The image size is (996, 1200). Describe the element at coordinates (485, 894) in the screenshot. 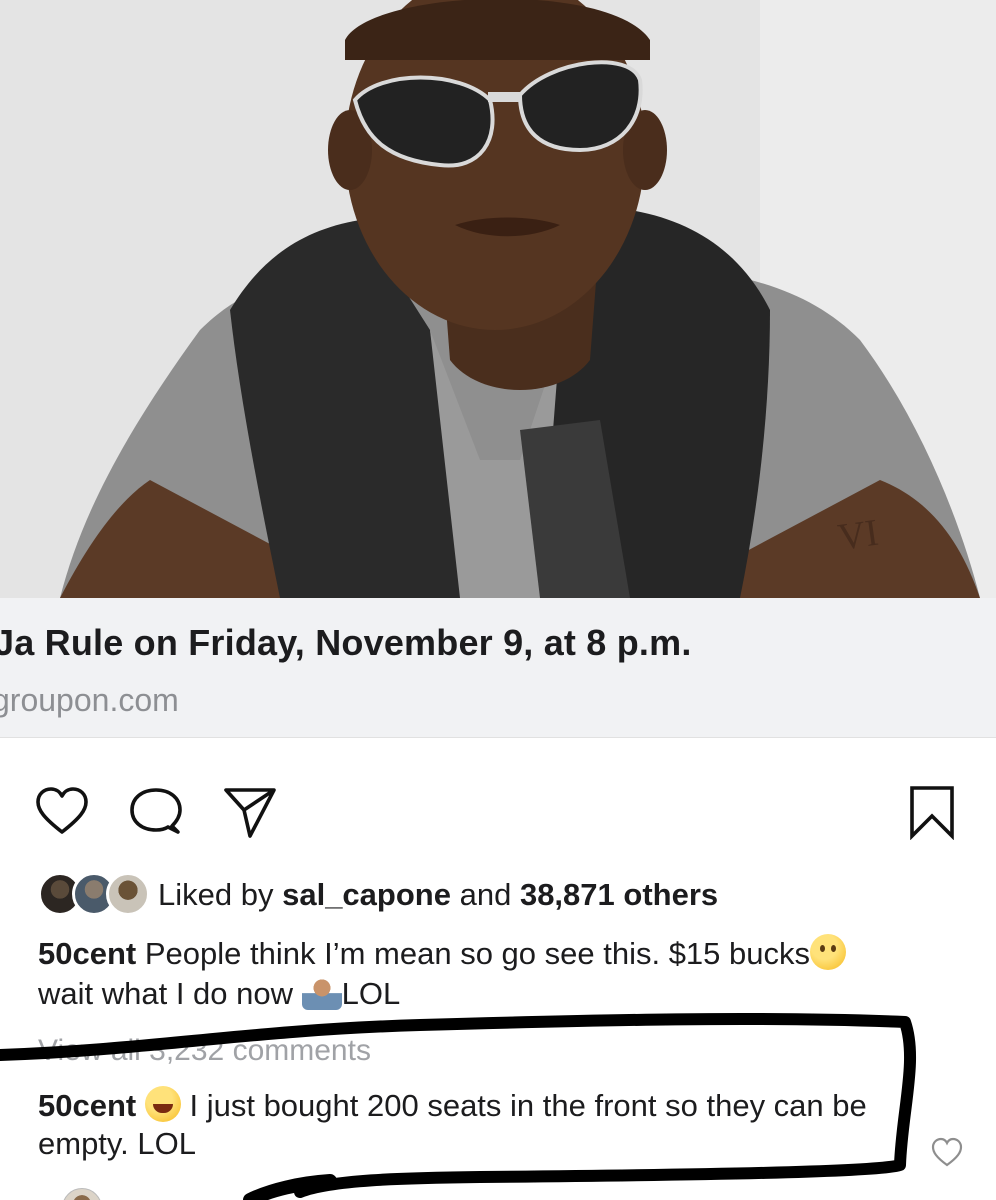

I see `likes-joiner: and` at that location.